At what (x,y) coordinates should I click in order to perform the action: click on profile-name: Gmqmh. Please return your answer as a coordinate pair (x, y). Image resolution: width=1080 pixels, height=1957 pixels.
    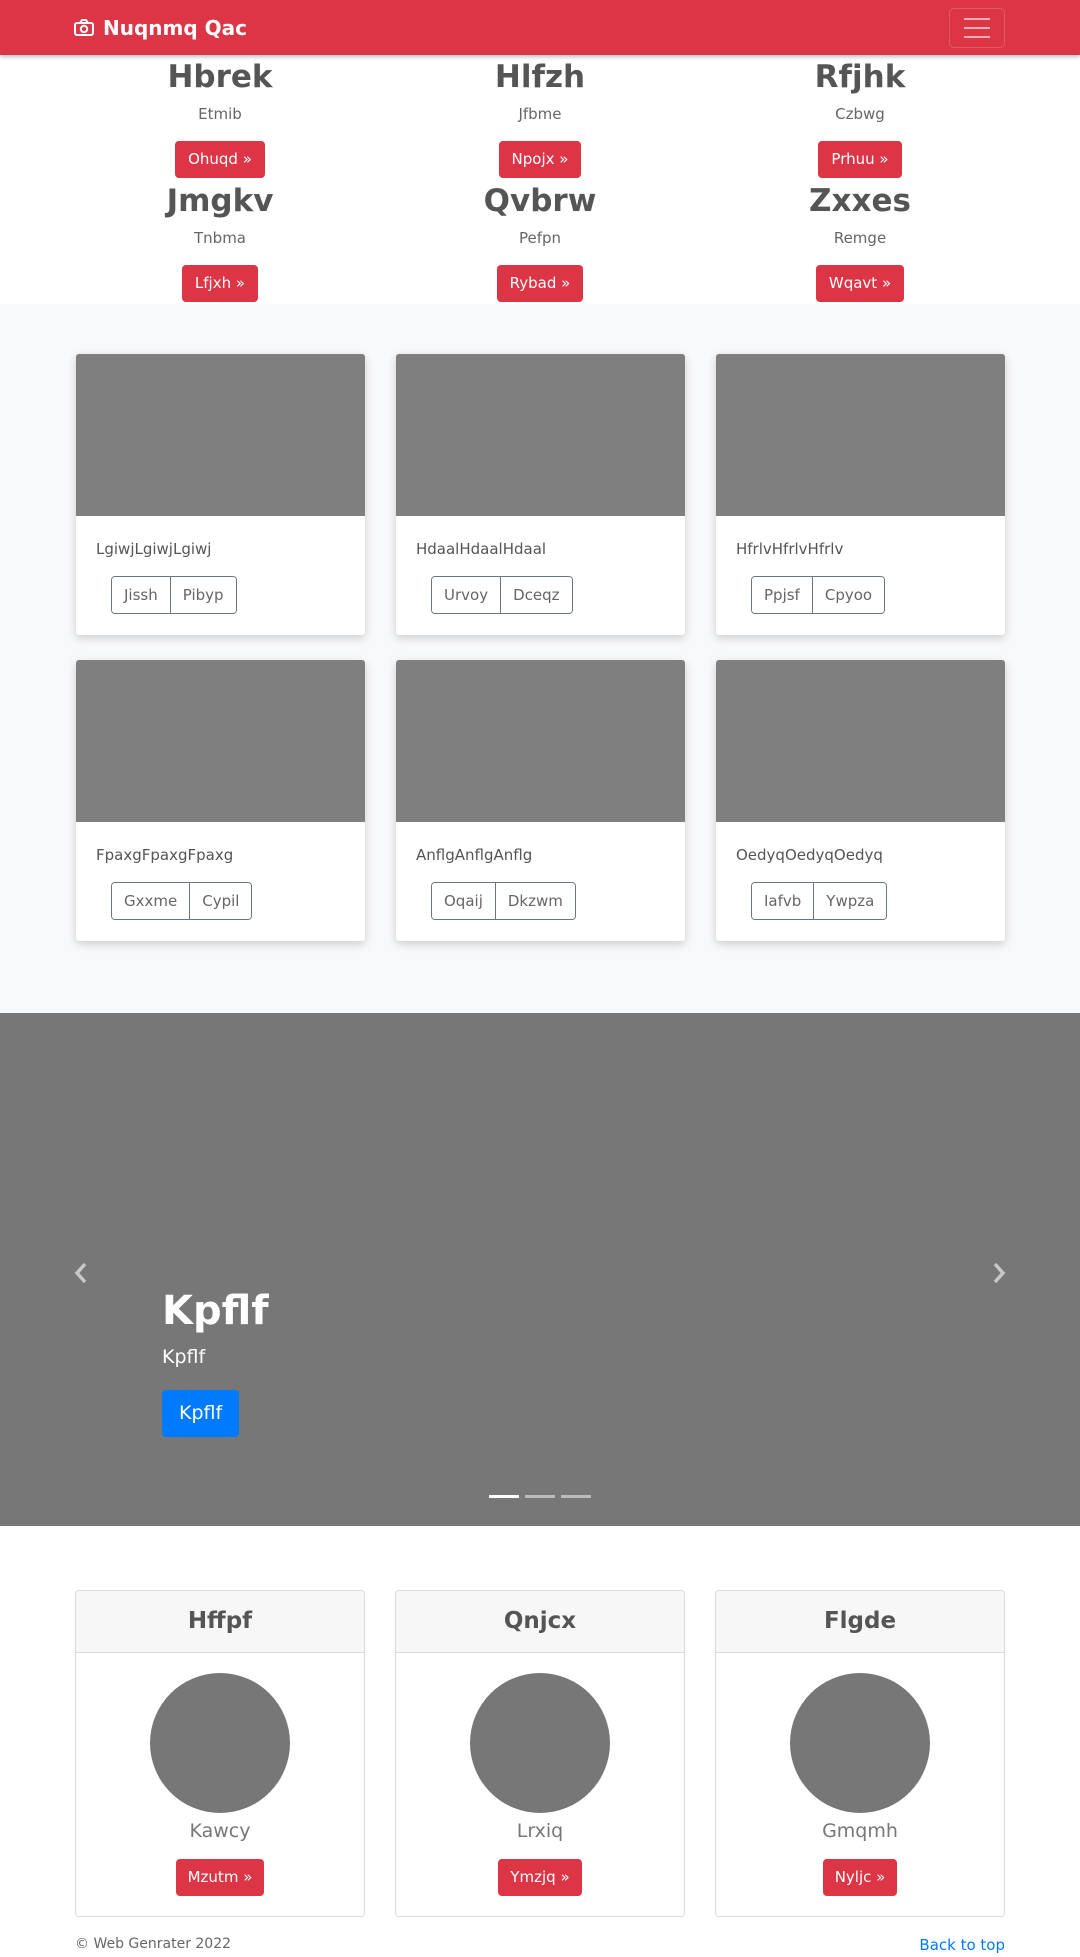
    Looking at the image, I should click on (860, 1831).